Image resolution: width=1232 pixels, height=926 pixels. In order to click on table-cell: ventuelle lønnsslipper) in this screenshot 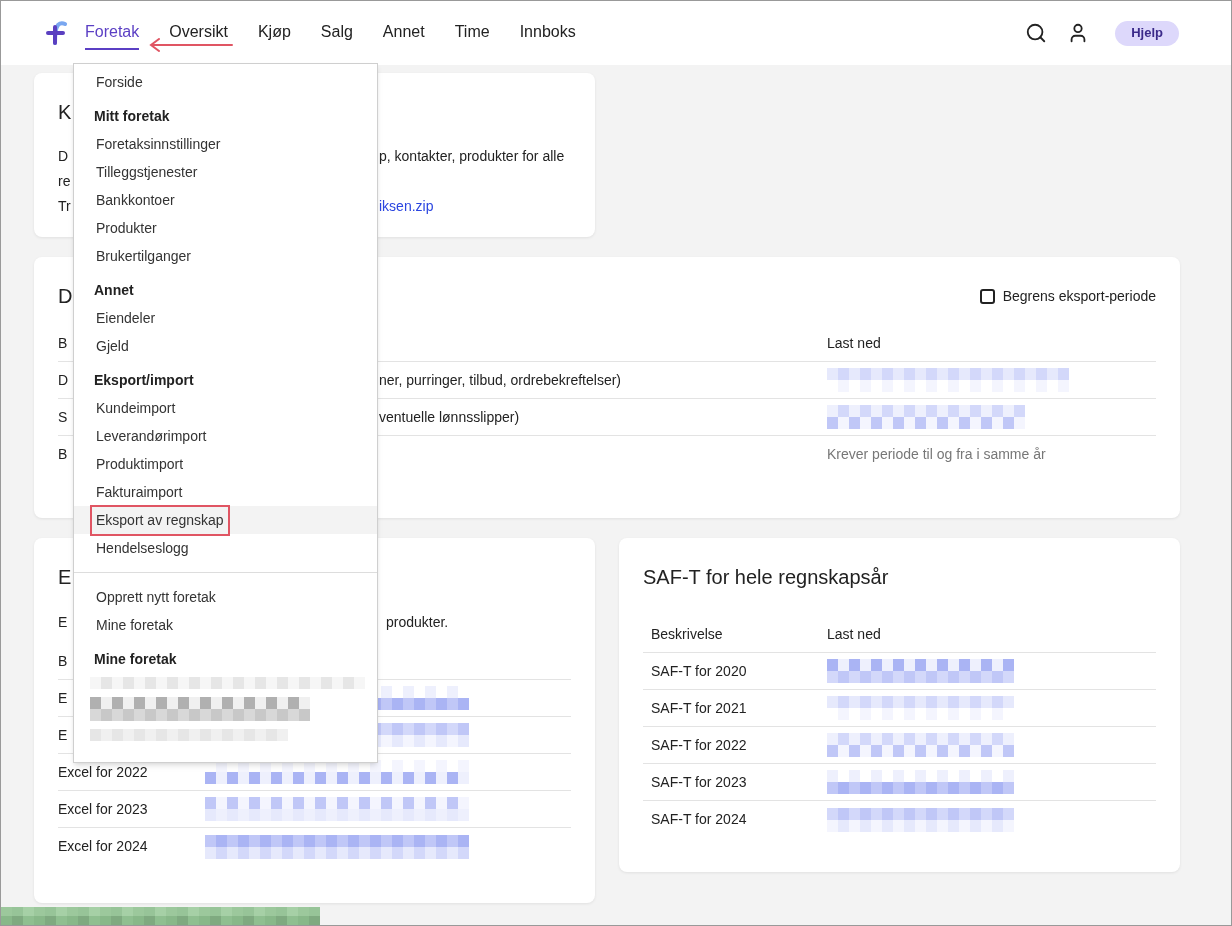, I will do `click(449, 416)`.